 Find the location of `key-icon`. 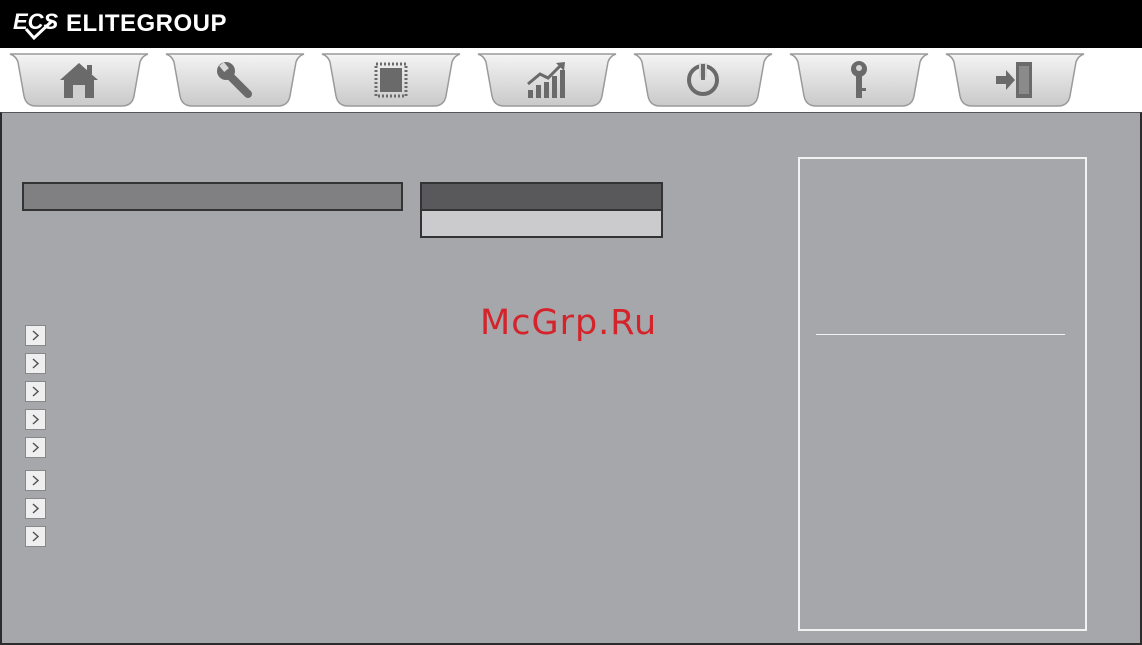

key-icon is located at coordinates (859, 80).